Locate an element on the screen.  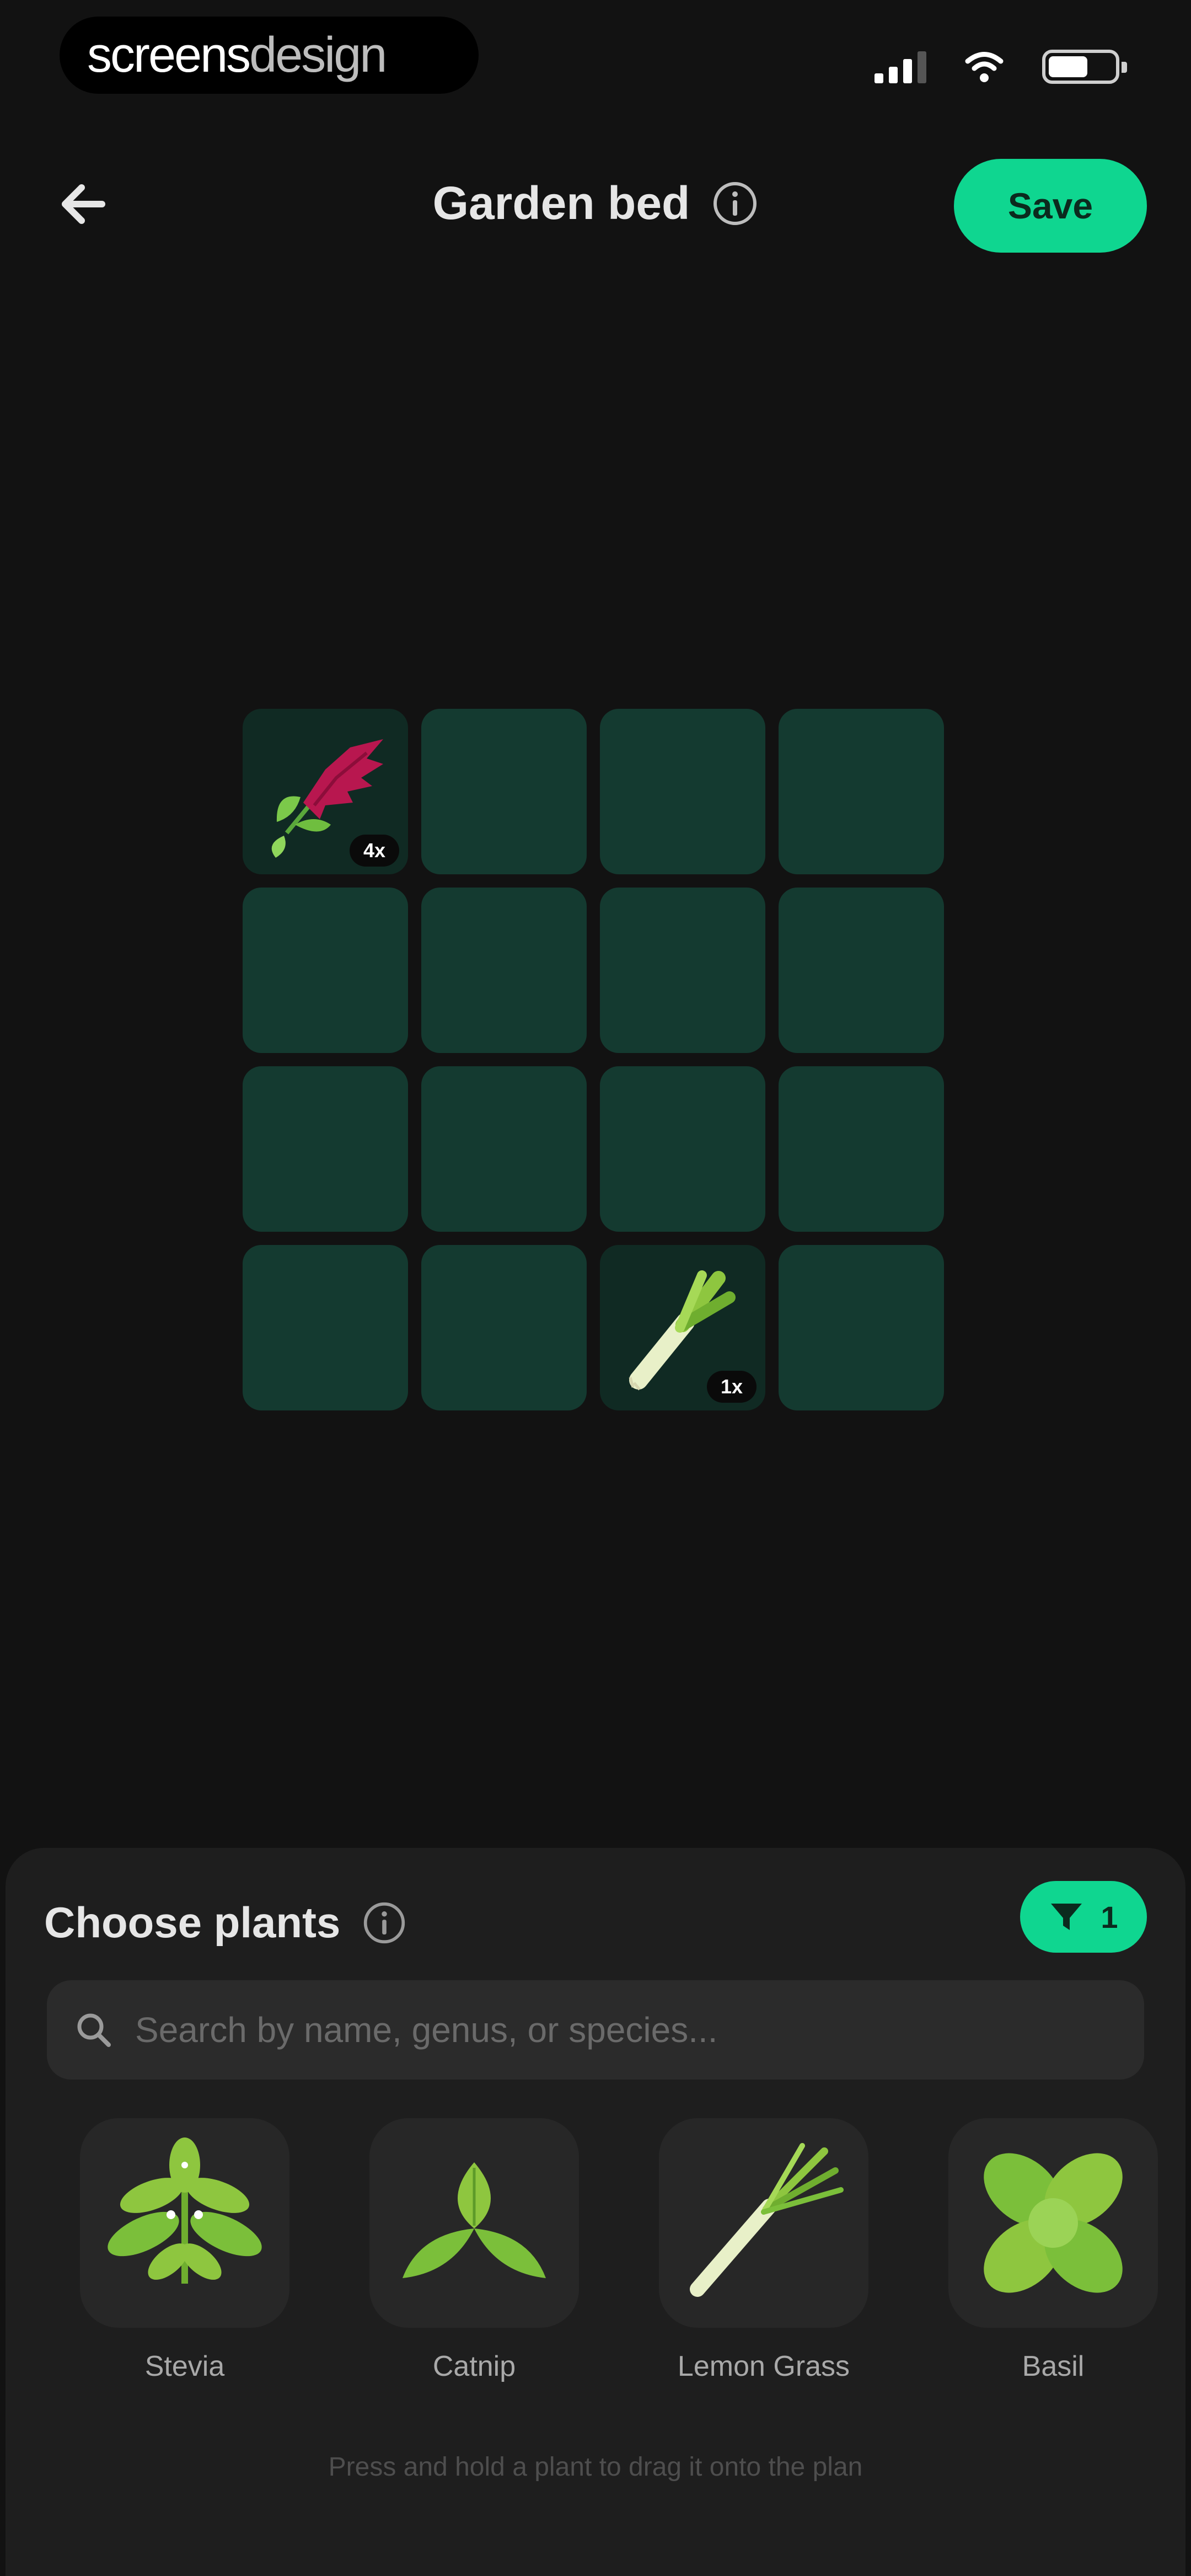
count-badge: 1x is located at coordinates (732, 1387).